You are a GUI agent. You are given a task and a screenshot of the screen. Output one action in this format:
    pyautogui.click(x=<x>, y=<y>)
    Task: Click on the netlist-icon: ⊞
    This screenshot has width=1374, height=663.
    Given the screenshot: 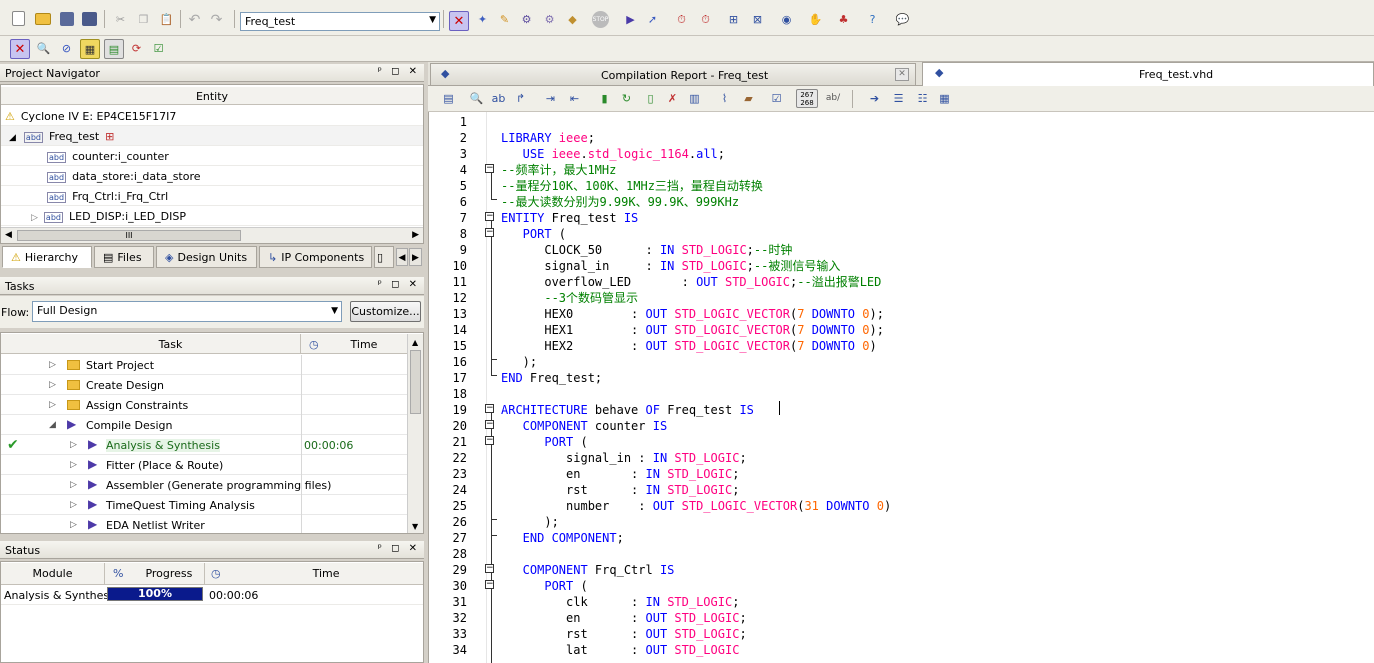 What is the action you would take?
    pyautogui.click(x=733, y=19)
    